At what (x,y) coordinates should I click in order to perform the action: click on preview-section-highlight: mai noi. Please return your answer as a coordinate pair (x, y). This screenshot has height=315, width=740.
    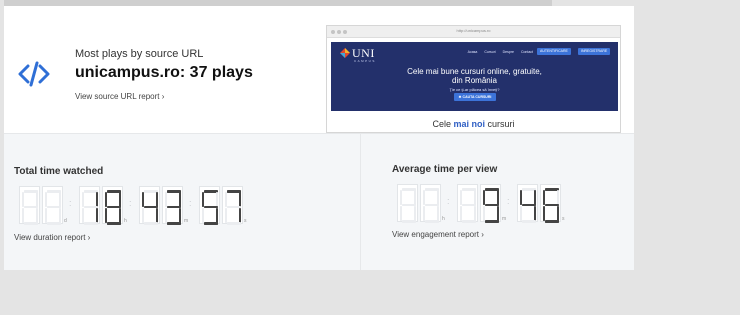
    Looking at the image, I should click on (469, 124).